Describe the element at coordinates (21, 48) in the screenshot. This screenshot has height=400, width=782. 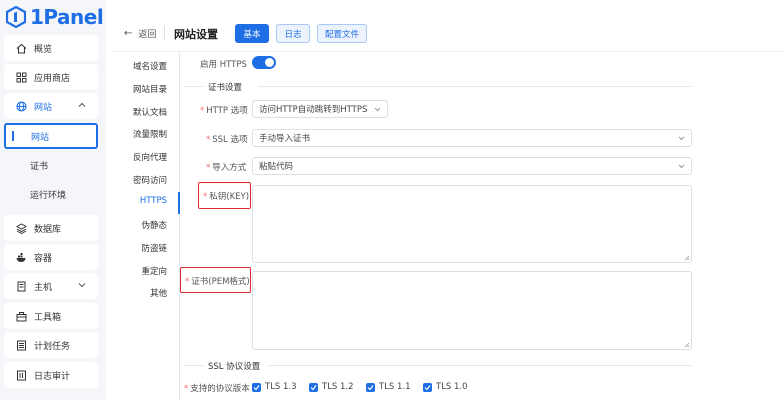
I see `home-icon` at that location.